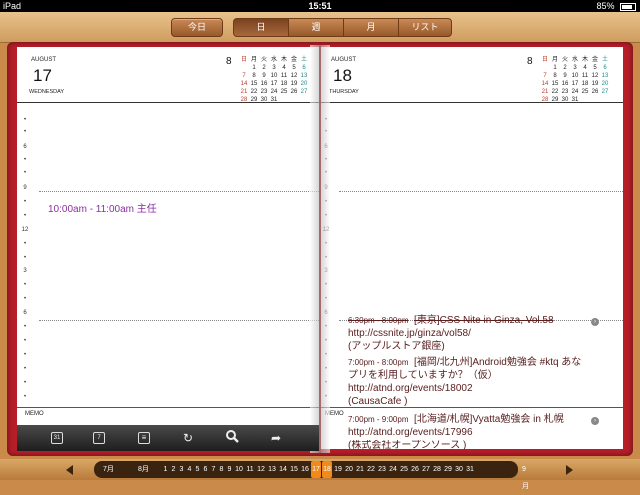 Image resolution: width=640 pixels, height=495 pixels. What do you see at coordinates (426, 469) in the screenshot?
I see `strip-day: 27` at bounding box center [426, 469].